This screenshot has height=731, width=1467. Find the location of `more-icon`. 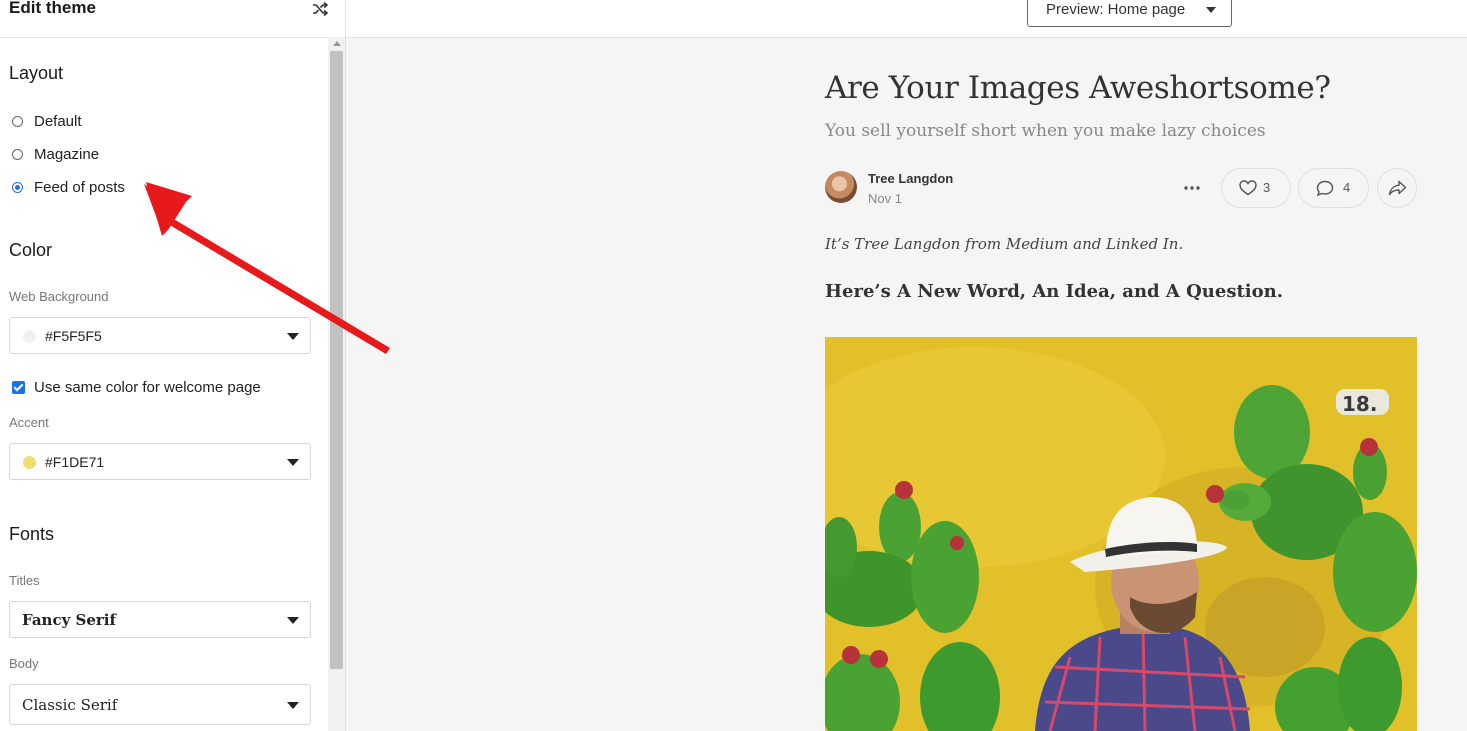

more-icon is located at coordinates (1192, 188).